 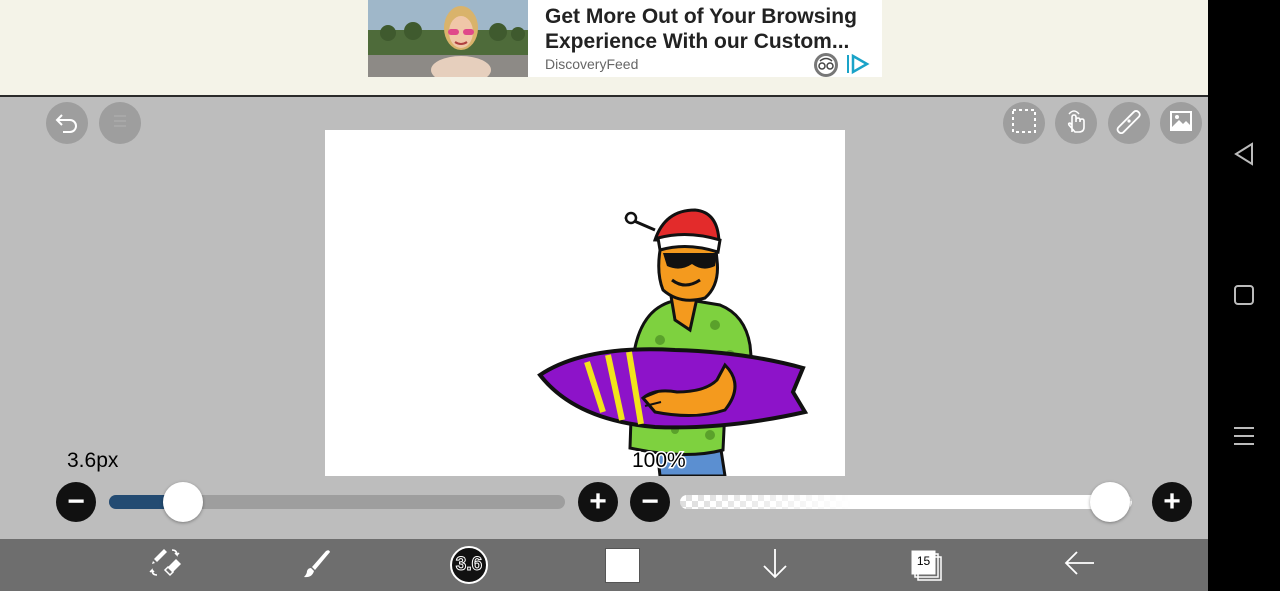 I want to click on swap-pen-eraser-icon, so click(x=166, y=565).